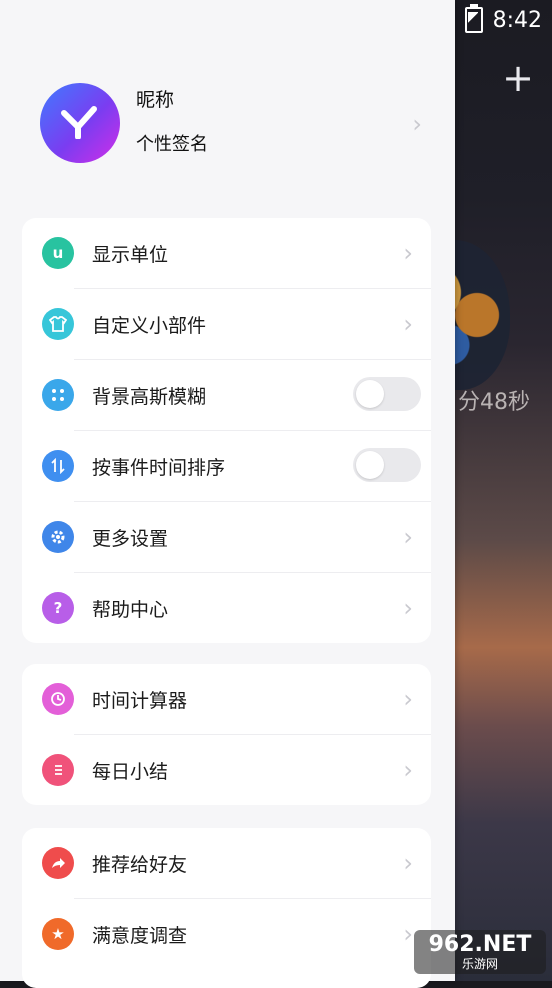 Image resolution: width=552 pixels, height=988 pixels. Describe the element at coordinates (226, 253) in the screenshot. I see `menu-item-display-unit: u 显示单位 ›` at that location.